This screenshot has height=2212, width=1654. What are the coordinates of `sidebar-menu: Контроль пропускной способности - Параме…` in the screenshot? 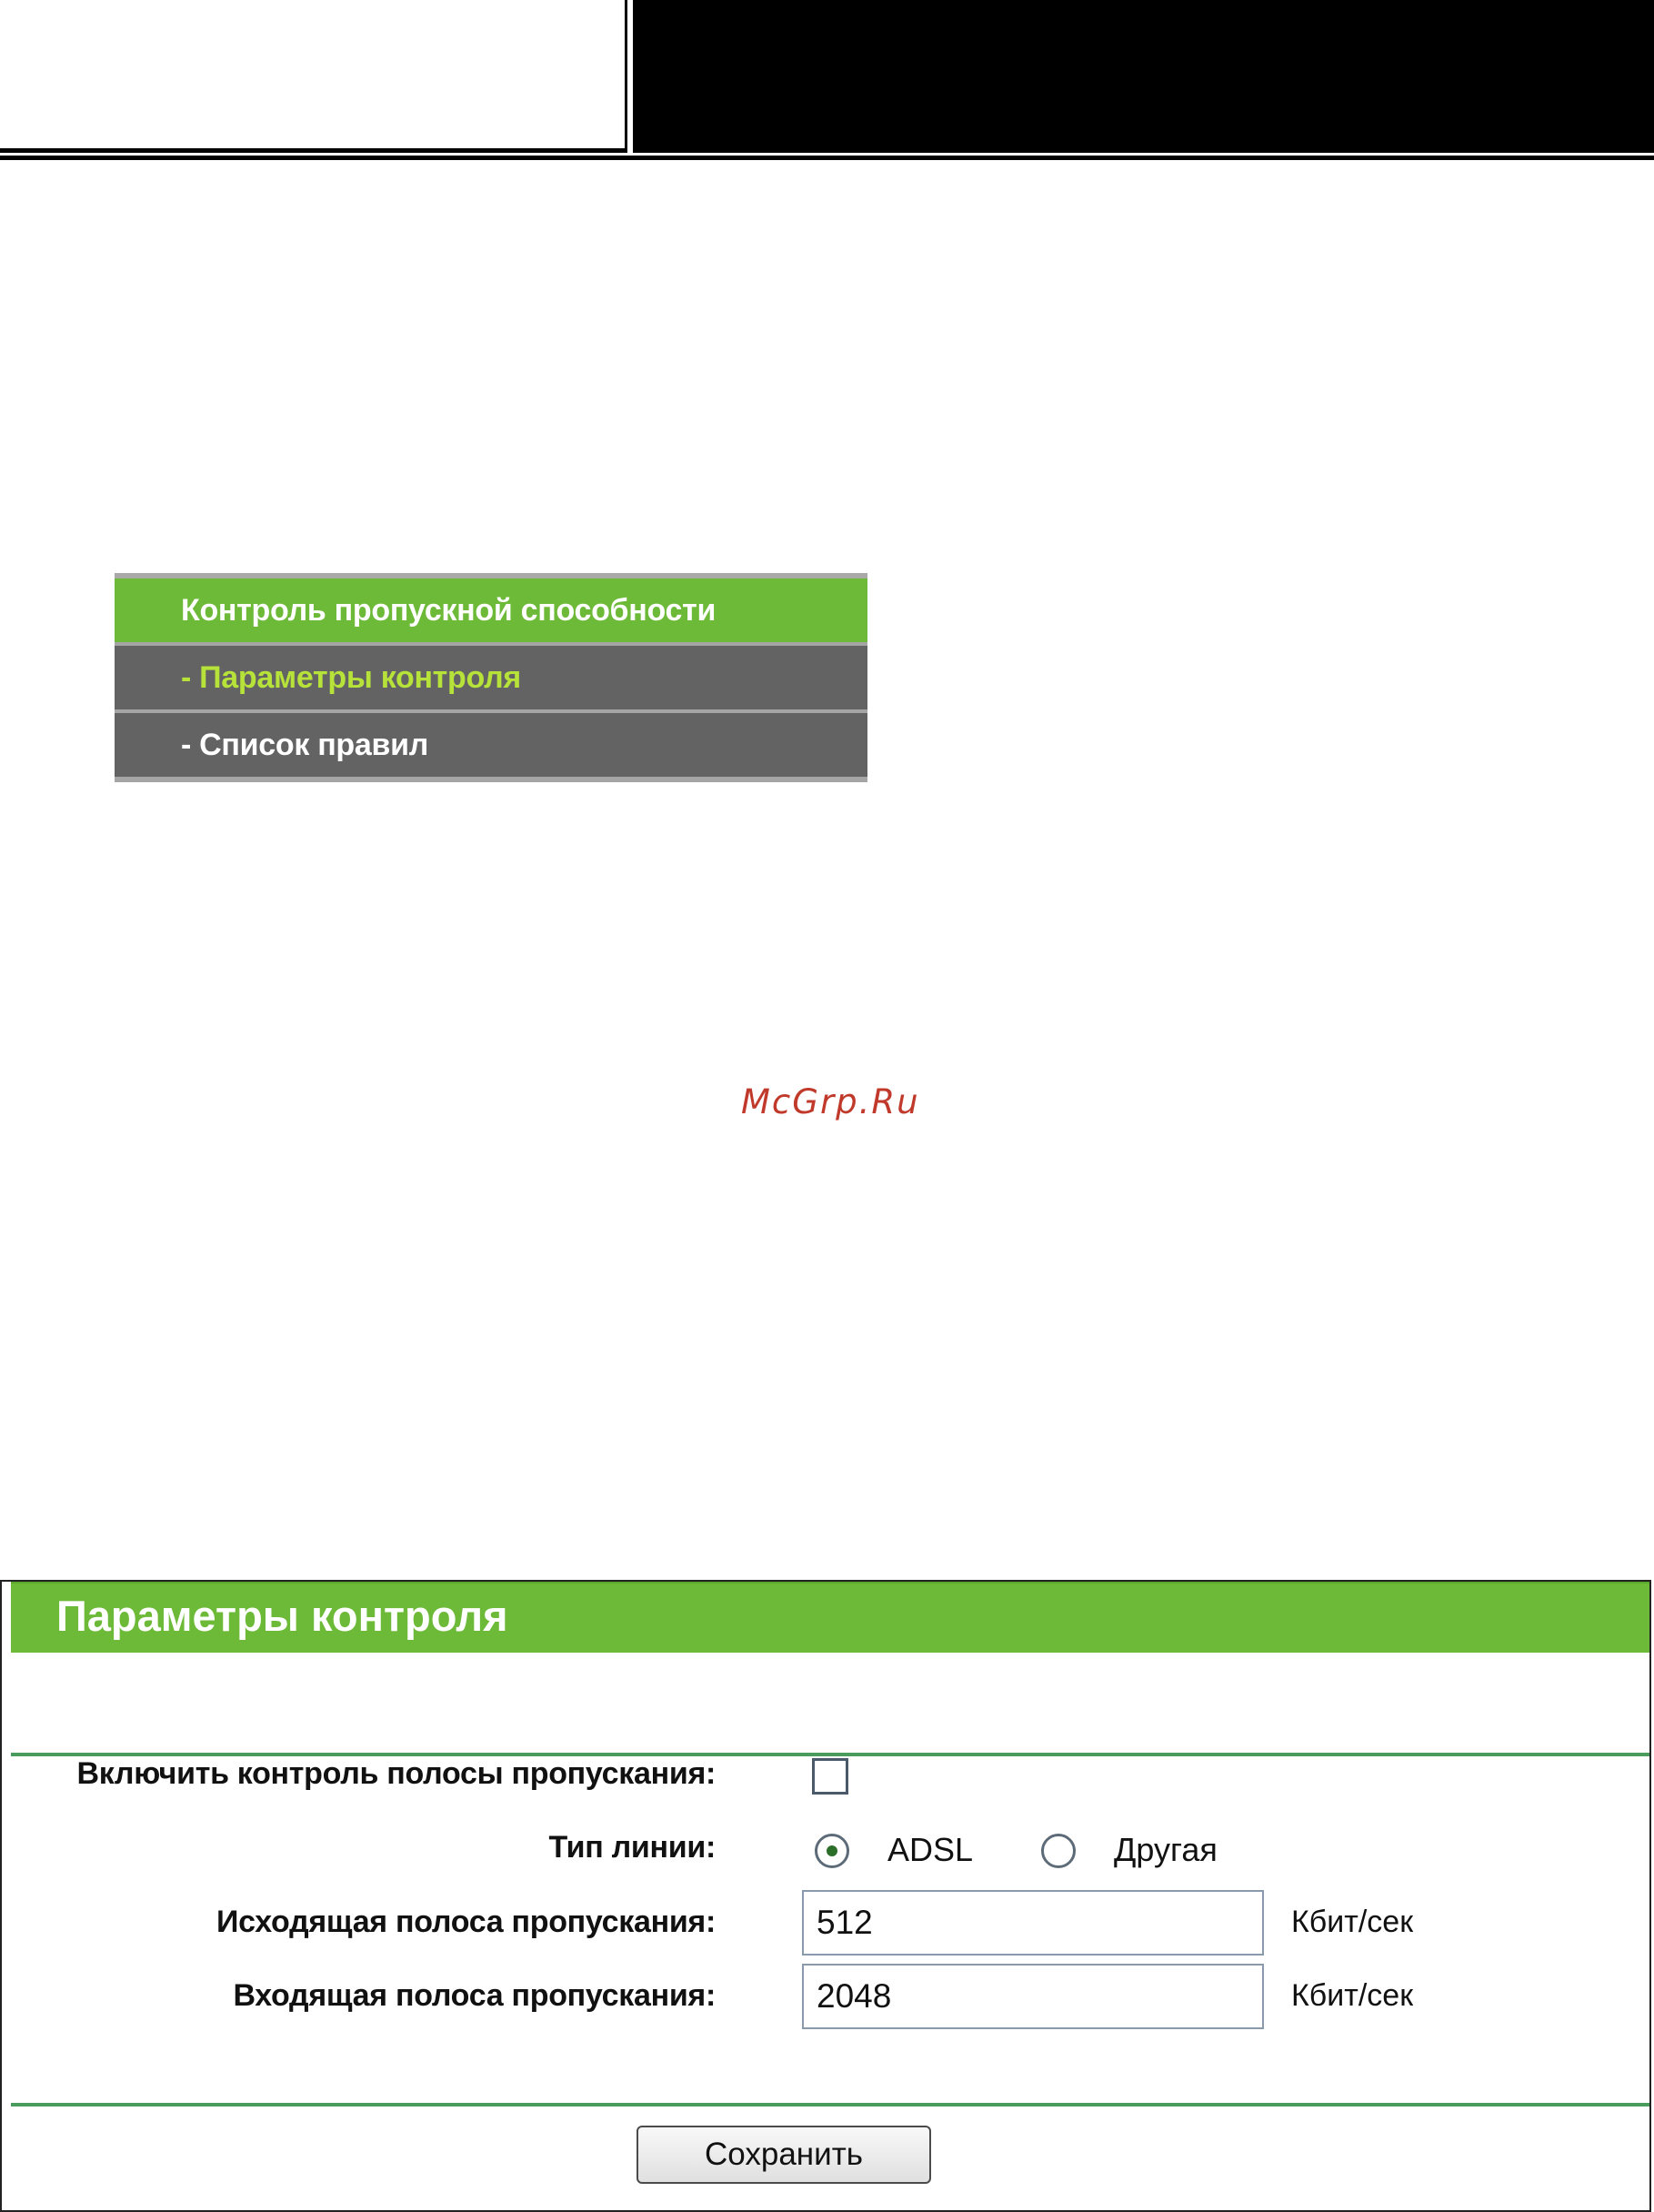 It's located at (491, 677).